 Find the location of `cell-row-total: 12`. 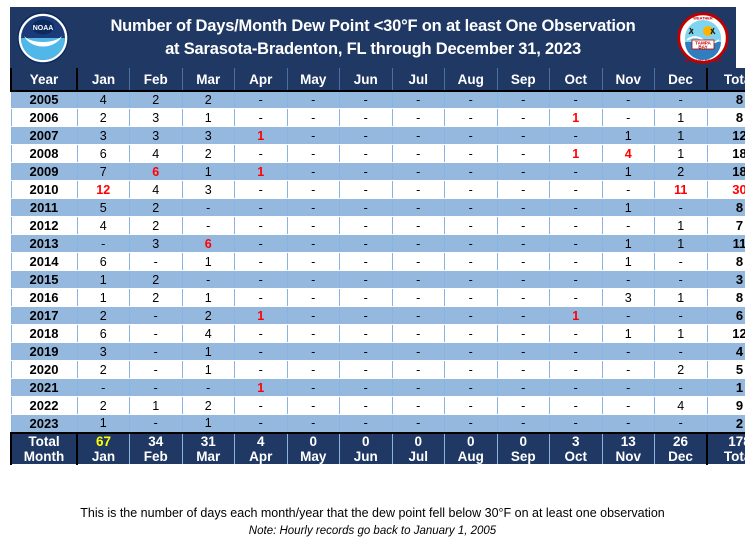

cell-row-total: 12 is located at coordinates (725, 333).